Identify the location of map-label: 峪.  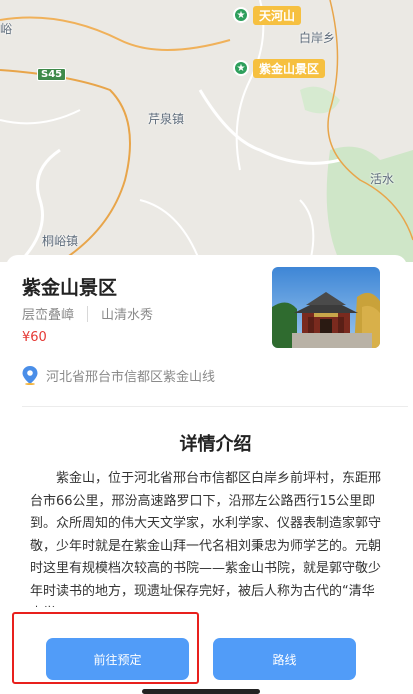
(6, 29).